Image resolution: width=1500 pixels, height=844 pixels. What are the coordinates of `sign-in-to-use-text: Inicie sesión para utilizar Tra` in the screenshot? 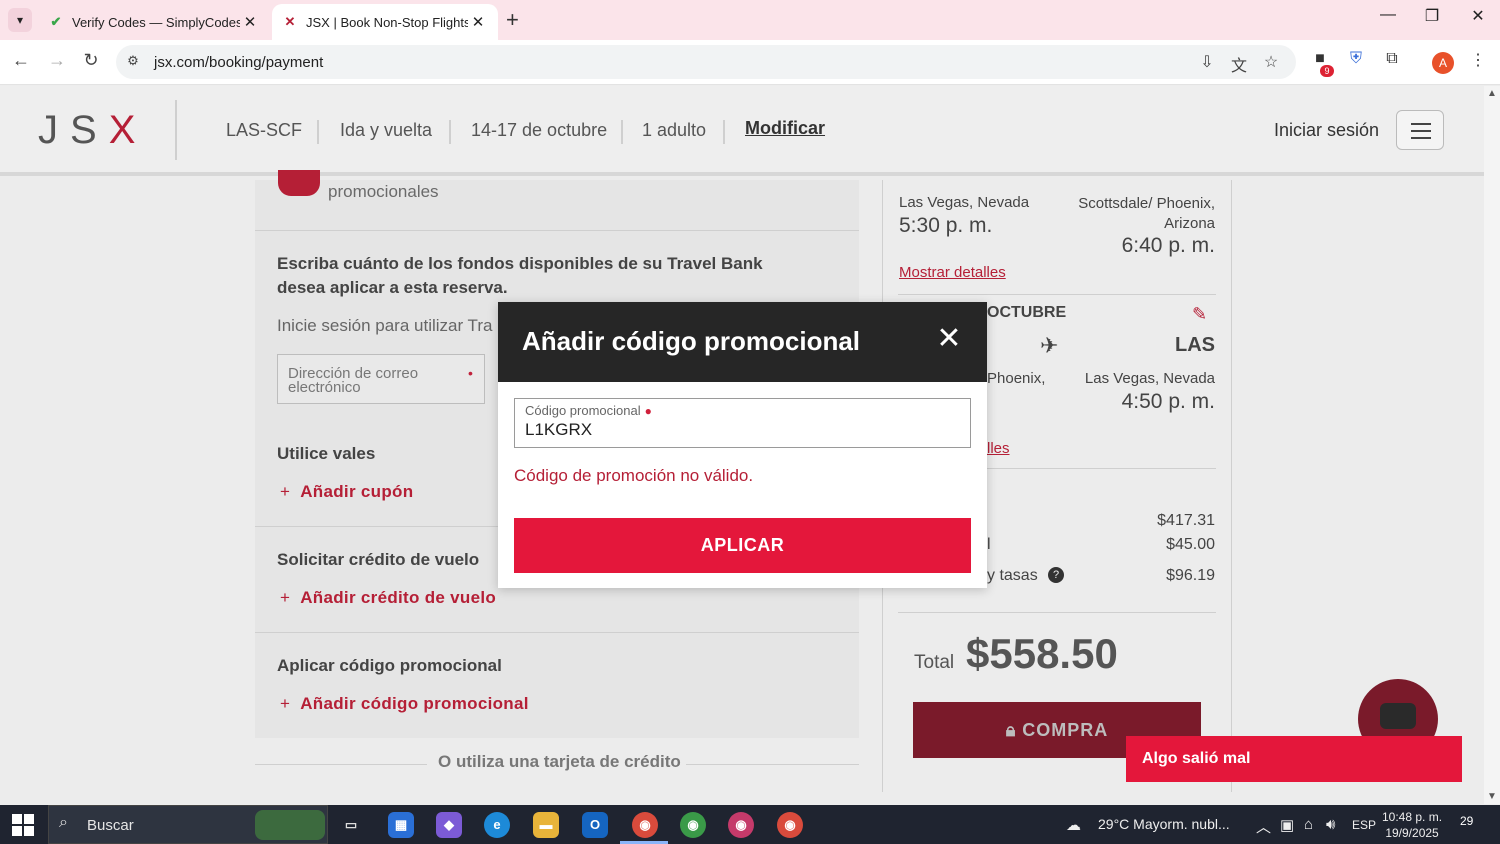 It's located at (385, 325).